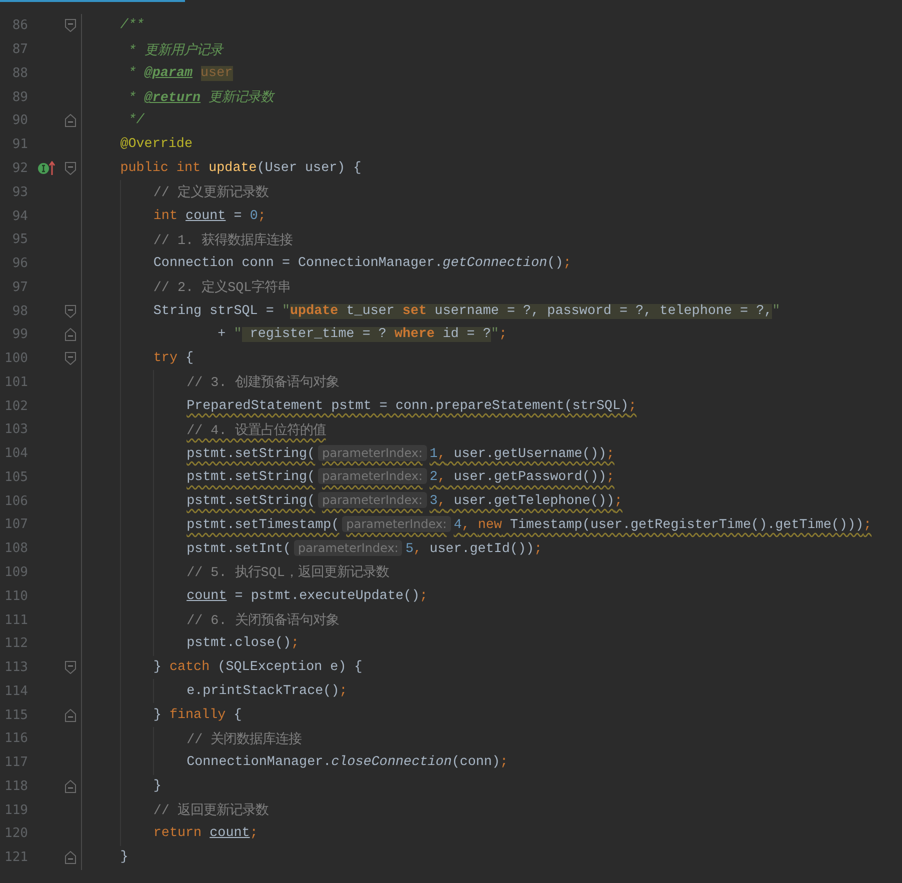 This screenshot has height=883, width=902. Describe the element at coordinates (16, 644) in the screenshot. I see `line-number: 112` at that location.